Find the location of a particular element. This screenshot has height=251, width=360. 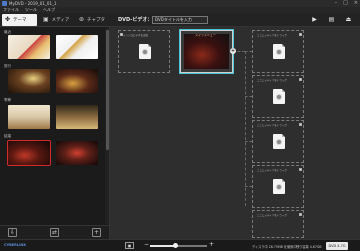

intro-video-card: イントロビデオを追加 is located at coordinates (144, 51).